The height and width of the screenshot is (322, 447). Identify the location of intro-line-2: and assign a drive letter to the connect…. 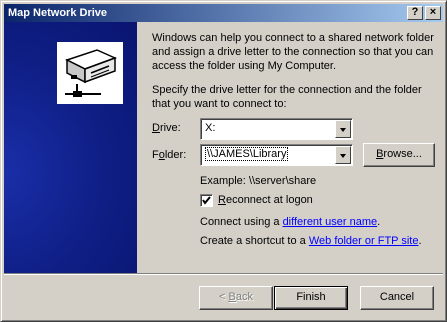
(293, 52).